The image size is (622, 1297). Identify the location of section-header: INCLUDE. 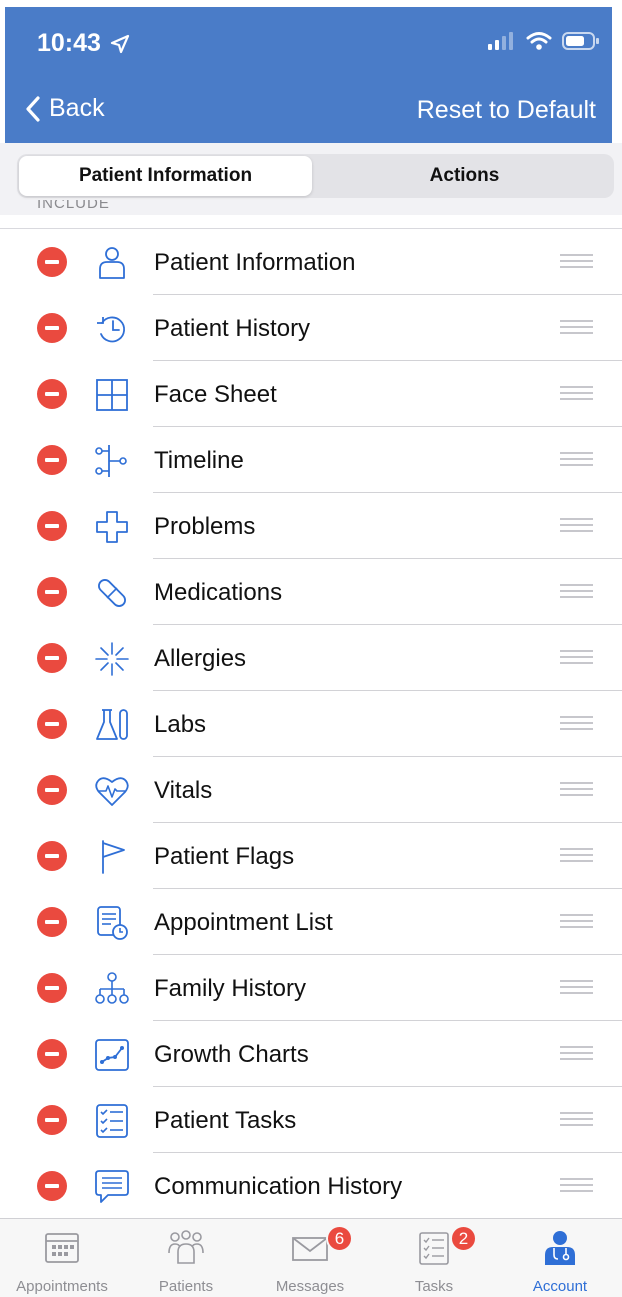
(73, 206).